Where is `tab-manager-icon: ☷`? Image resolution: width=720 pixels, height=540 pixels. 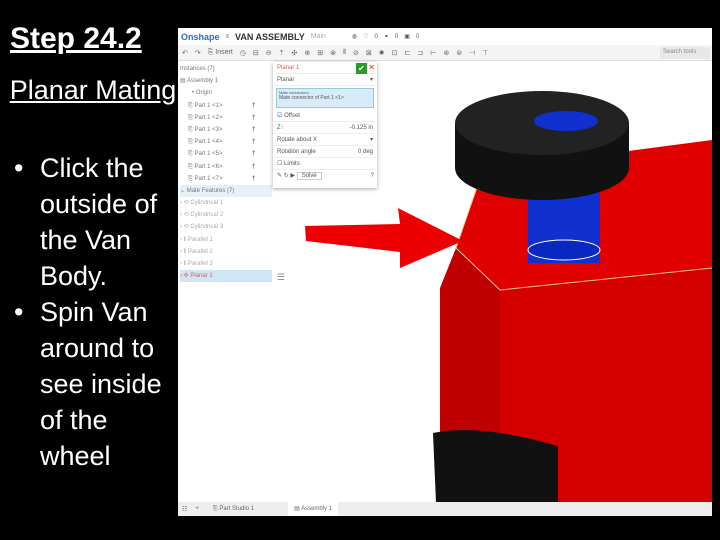
tab-manager-icon: ☷ is located at coordinates (184, 509).